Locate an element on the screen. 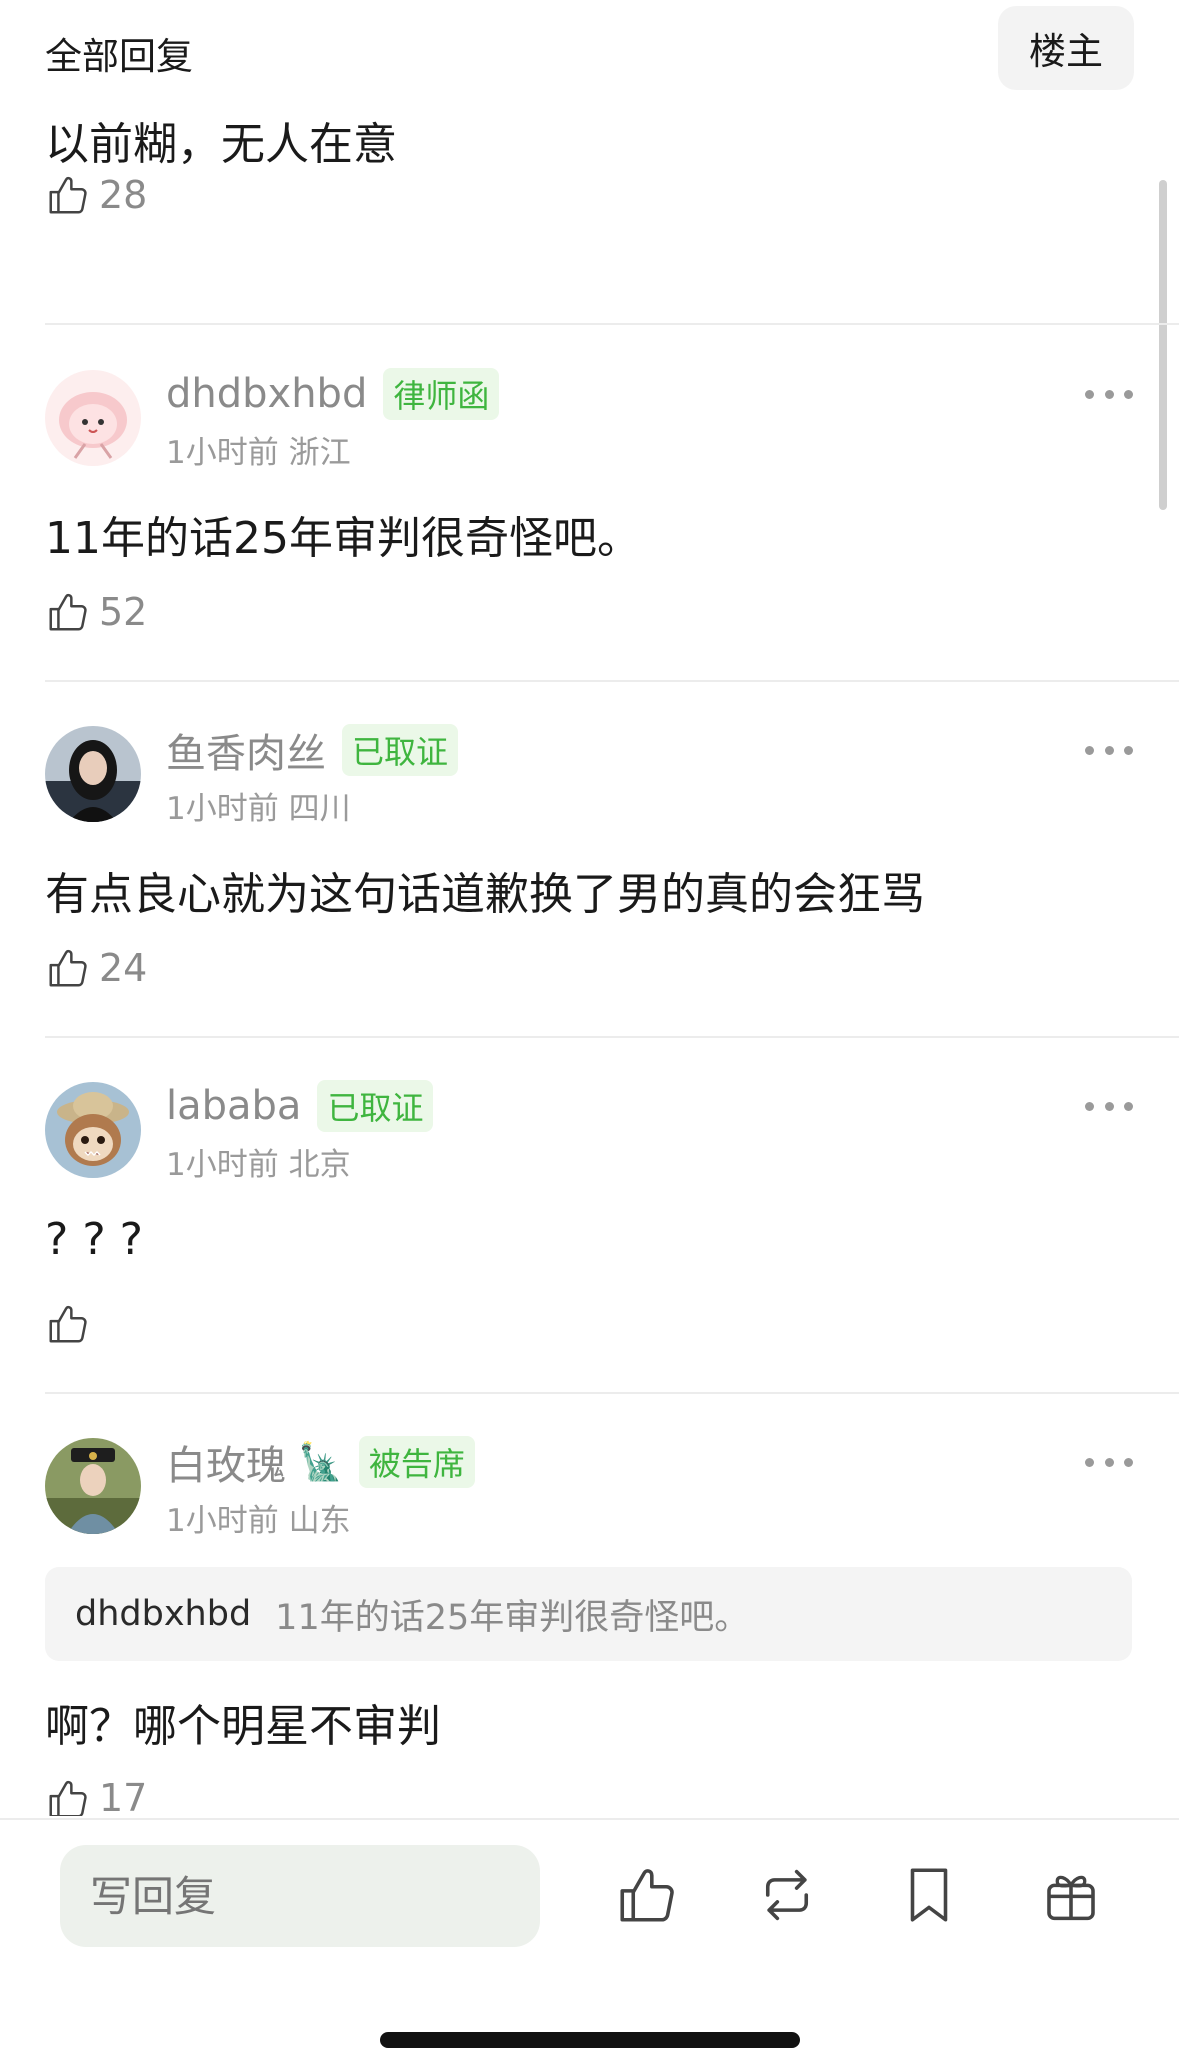 The image size is (1179, 2071). repost-icon is located at coordinates (787, 1895).